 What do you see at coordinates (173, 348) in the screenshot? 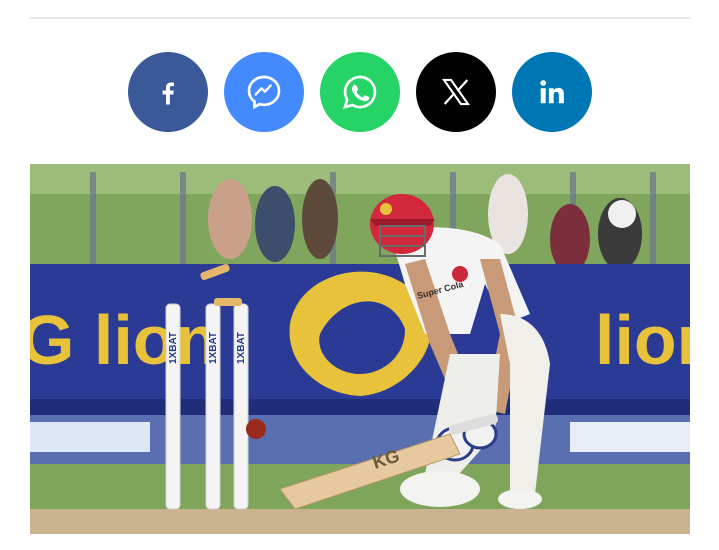
I see `stump-sponsor-1: 1XBAT` at bounding box center [173, 348].